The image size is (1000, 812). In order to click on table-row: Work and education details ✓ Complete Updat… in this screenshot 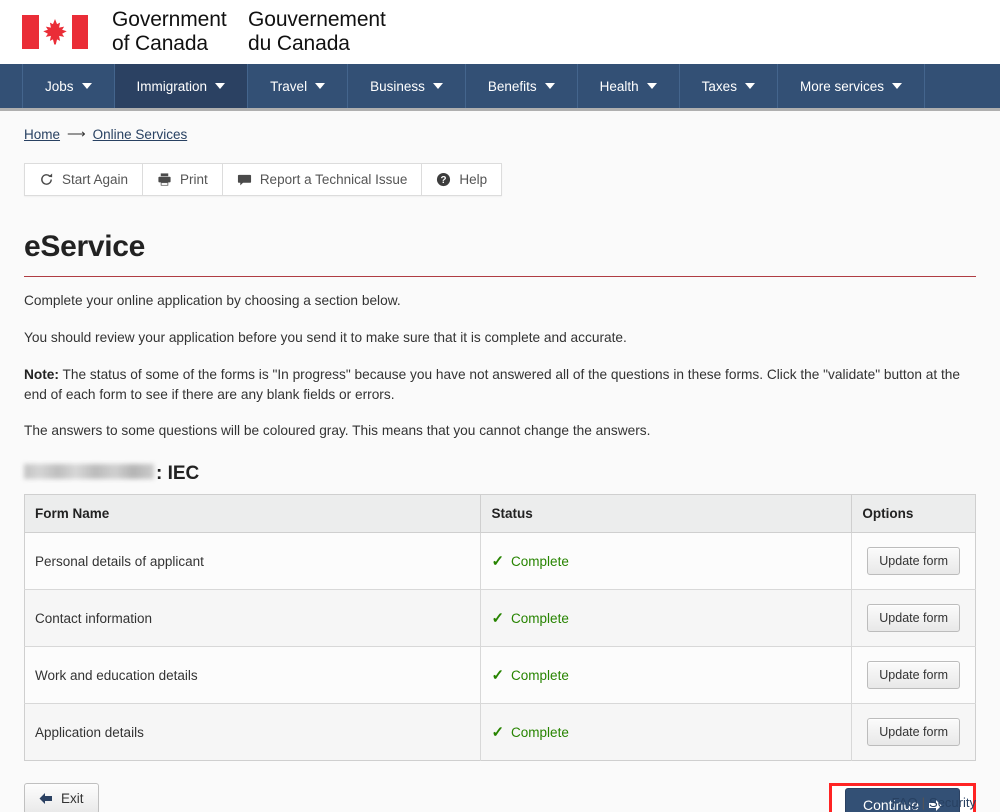, I will do `click(500, 675)`.